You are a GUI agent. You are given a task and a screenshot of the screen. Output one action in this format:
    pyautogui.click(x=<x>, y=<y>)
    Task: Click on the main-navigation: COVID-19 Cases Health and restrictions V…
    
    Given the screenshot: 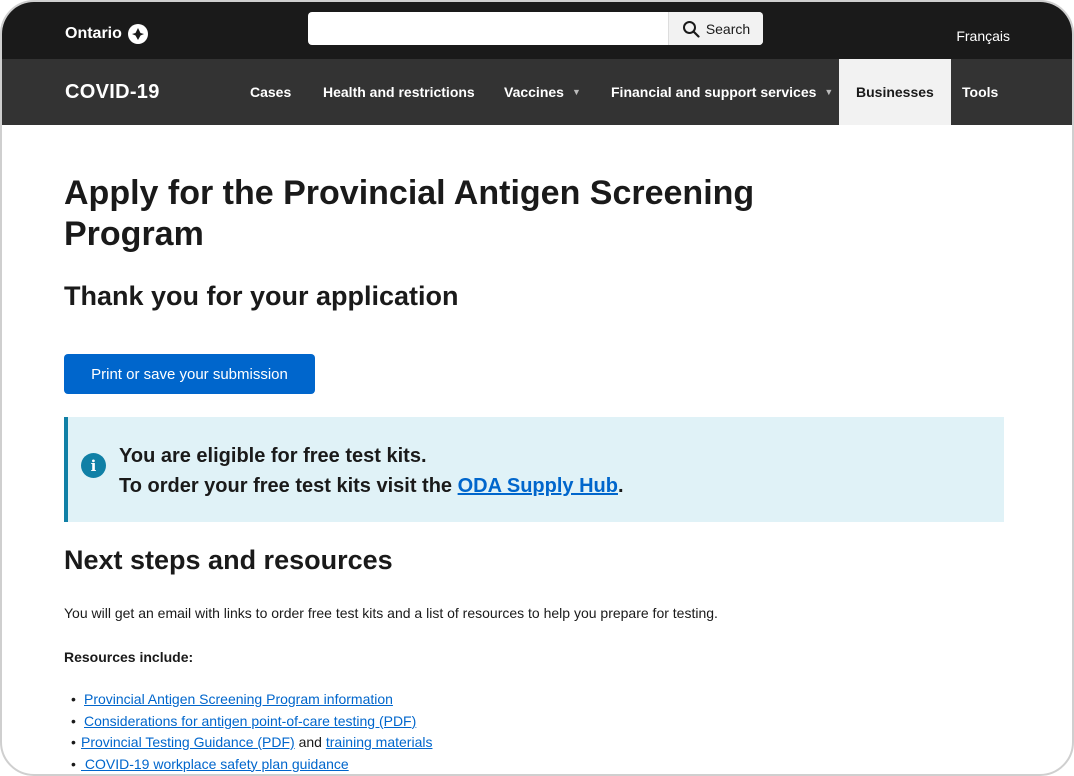 What is the action you would take?
    pyautogui.click(x=537, y=92)
    